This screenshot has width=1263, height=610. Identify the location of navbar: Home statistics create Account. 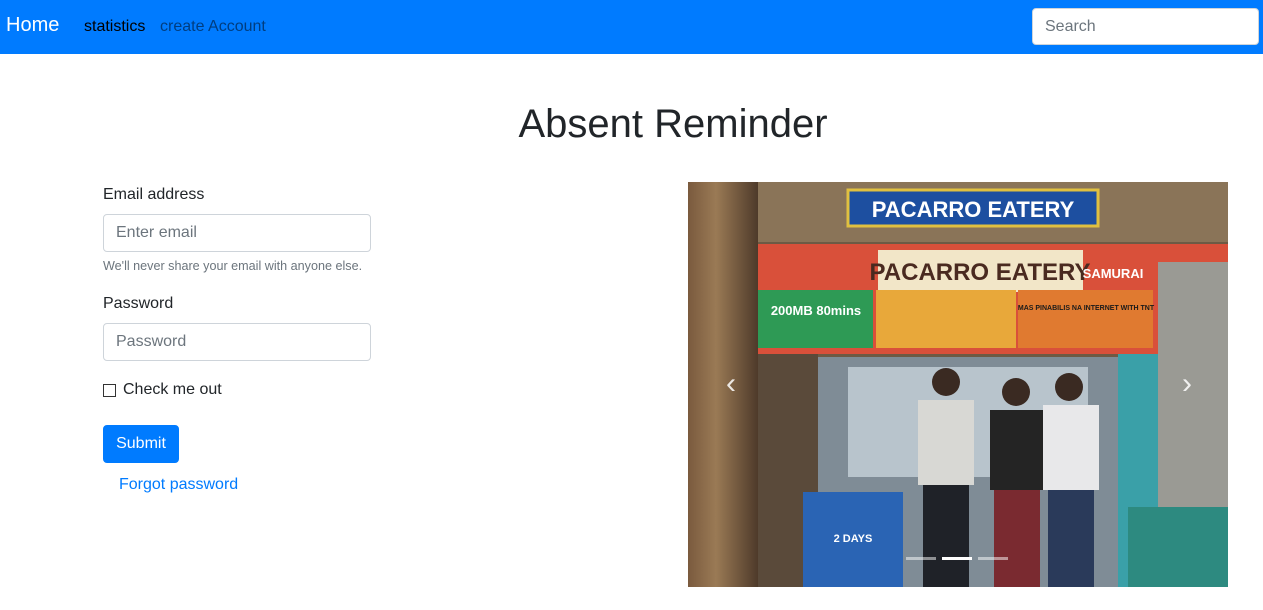
(631, 27).